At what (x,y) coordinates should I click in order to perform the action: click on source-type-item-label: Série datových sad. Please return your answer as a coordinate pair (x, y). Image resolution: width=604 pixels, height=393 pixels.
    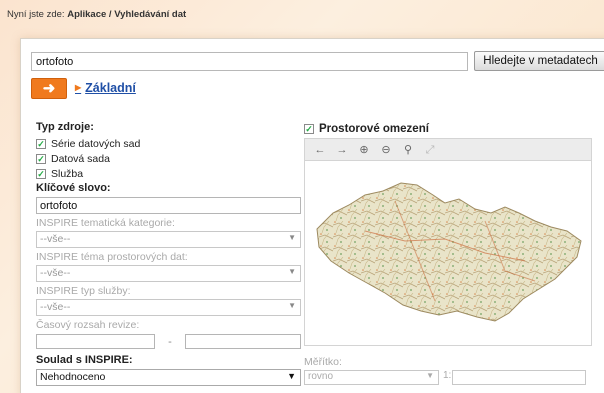
    Looking at the image, I should click on (96, 143).